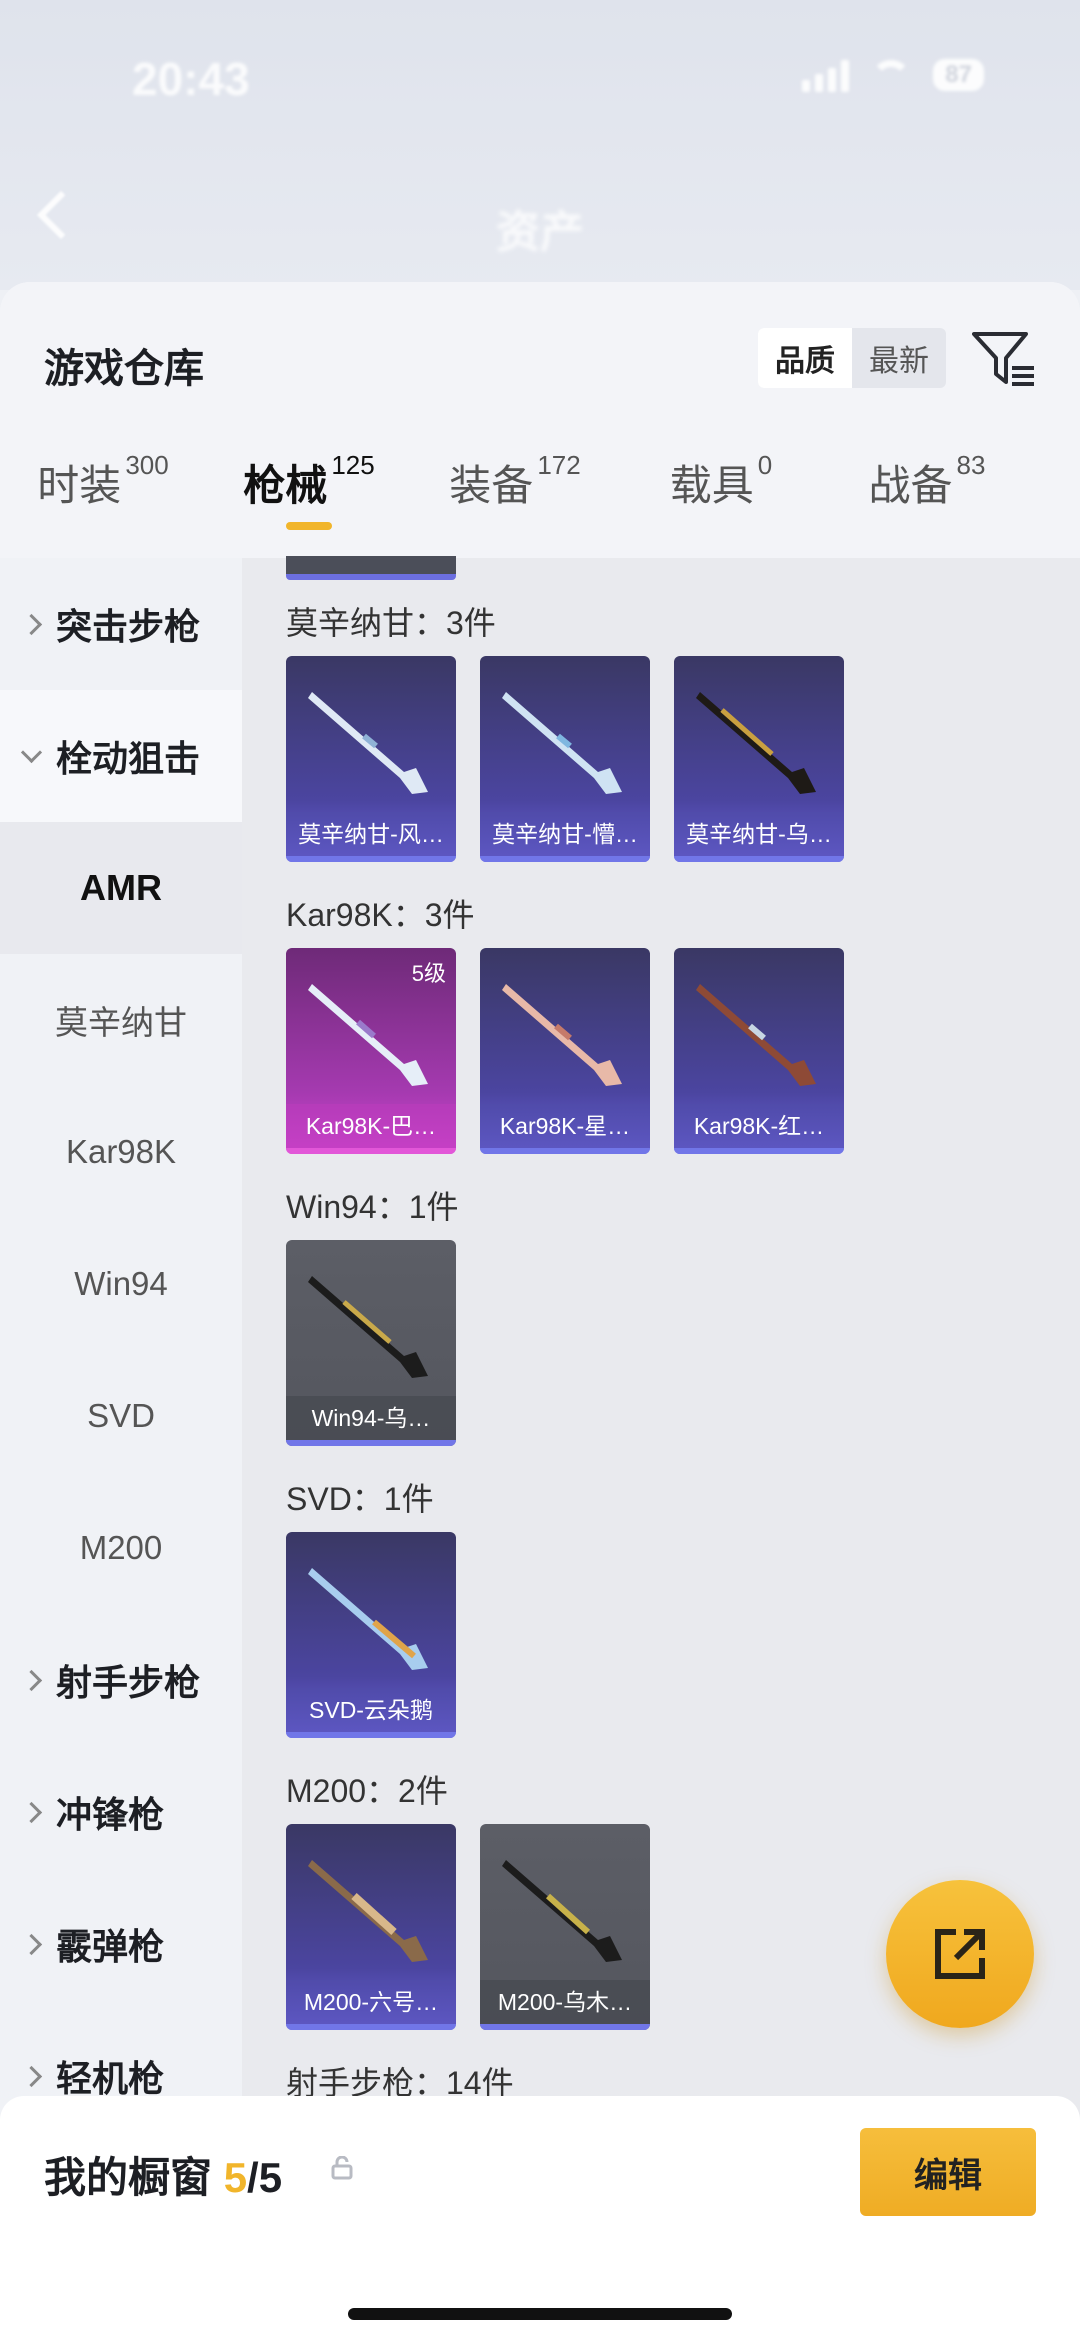 The width and height of the screenshot is (1080, 2341). I want to click on sidebar-item-label: 莫辛纳甘, so click(121, 1022).